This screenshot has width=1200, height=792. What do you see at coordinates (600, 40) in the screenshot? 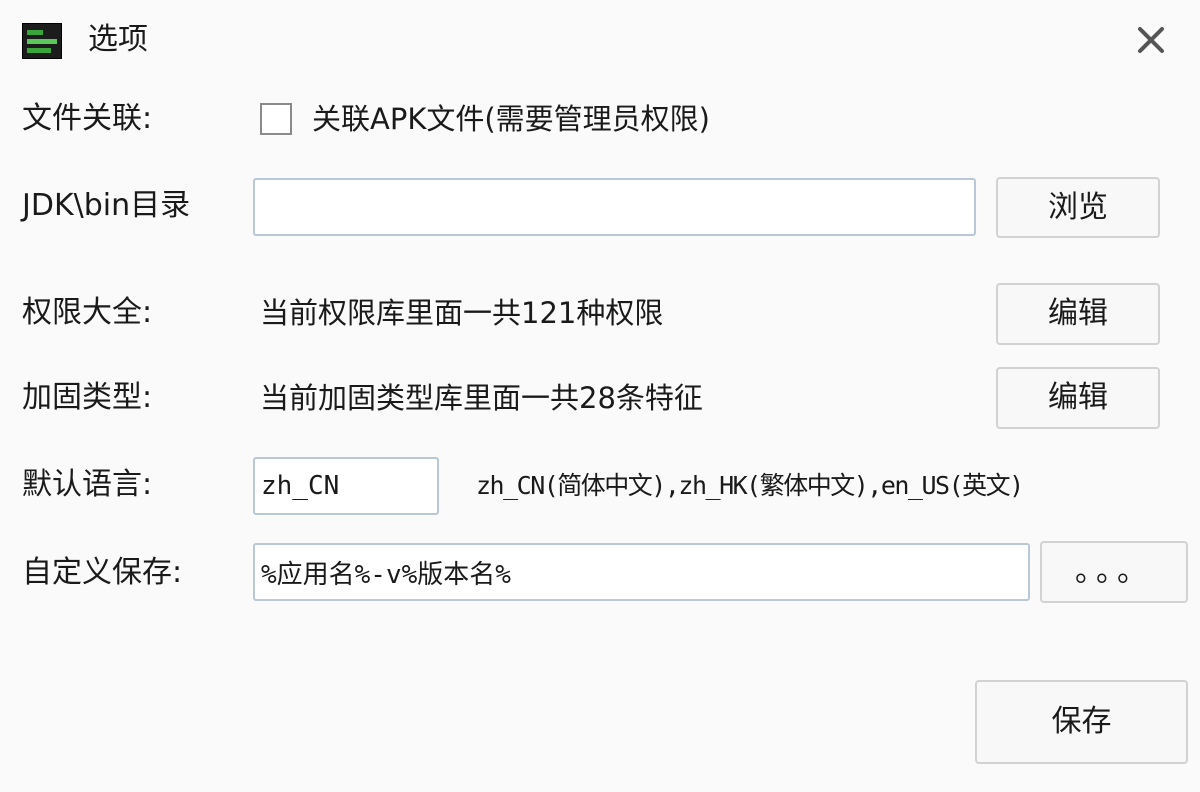
I see `title-bar: 选项` at bounding box center [600, 40].